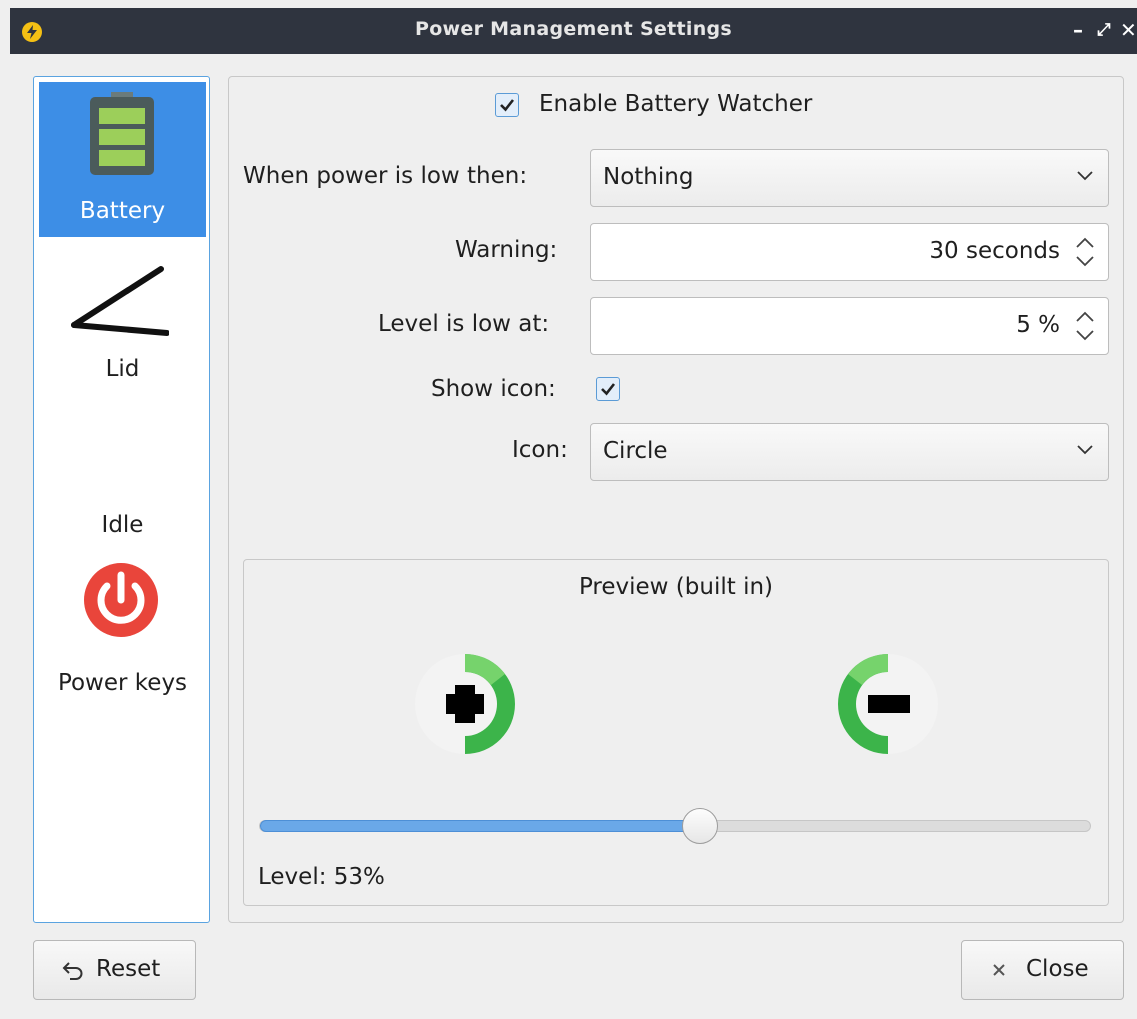 This screenshot has height=1019, width=1137. I want to click on minimize-button: –, so click(1078, 30).